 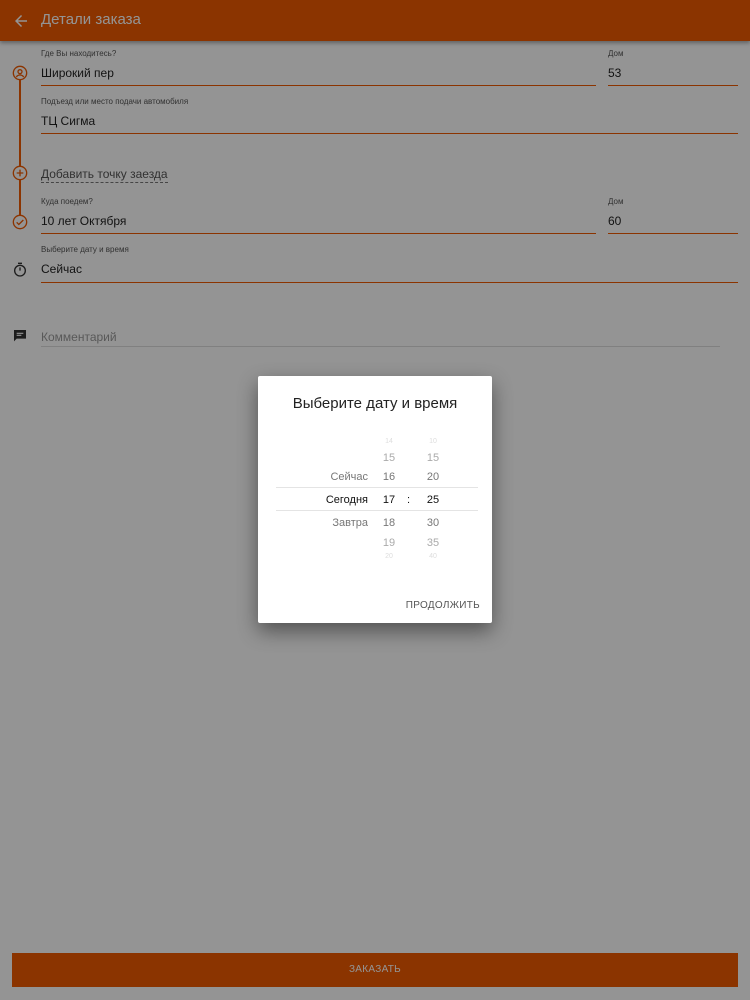 I want to click on dialog-title: Выберите дату и время, so click(x=375, y=403).